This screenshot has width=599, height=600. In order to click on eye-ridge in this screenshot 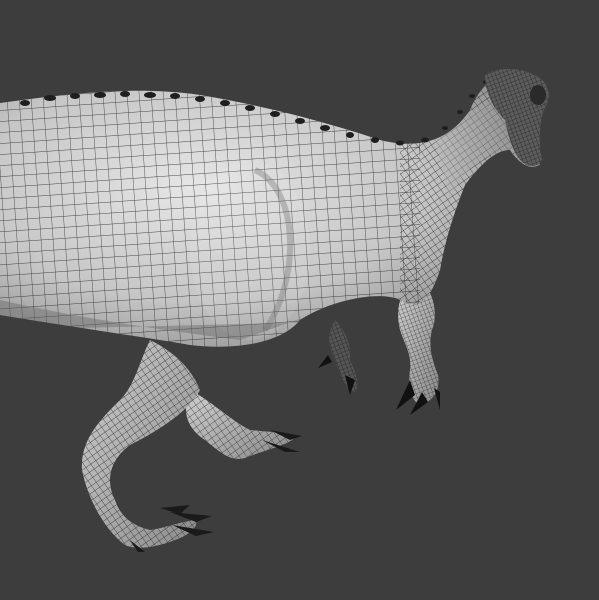, I will do `click(538, 95)`.